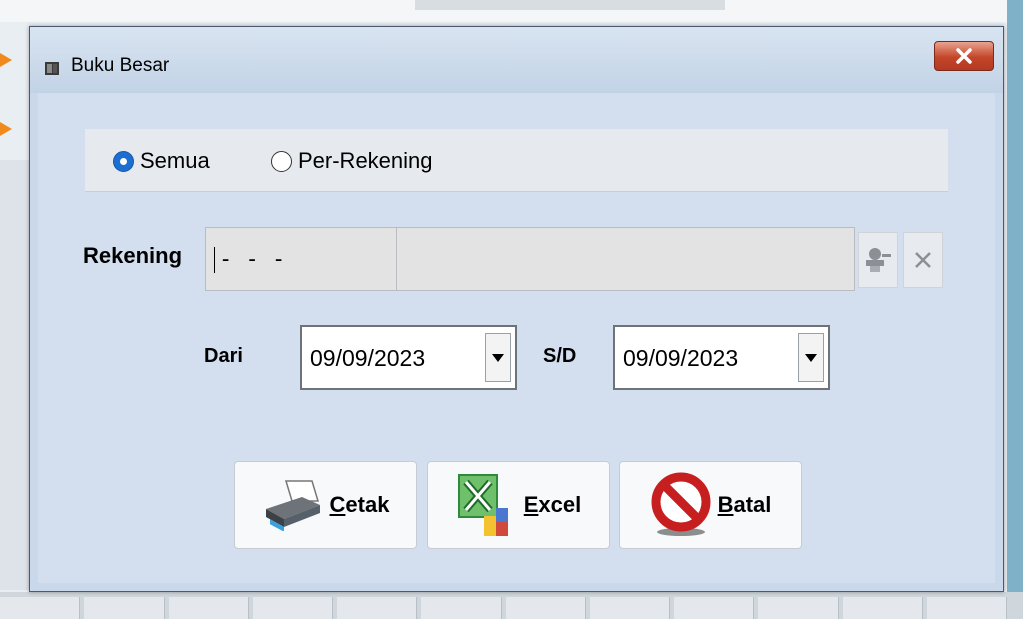  I want to click on filter-radio-group: Semua Per-Rekening, so click(516, 160).